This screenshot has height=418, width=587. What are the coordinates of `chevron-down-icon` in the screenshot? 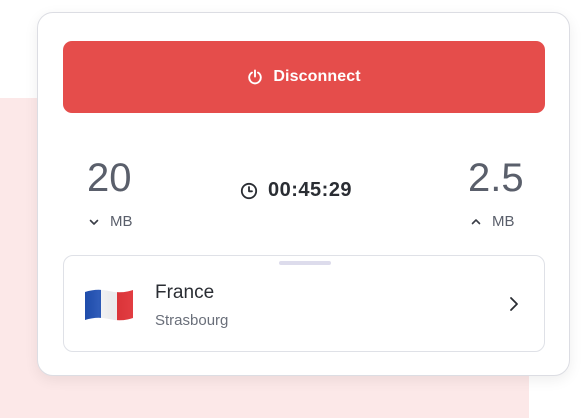 It's located at (94, 222).